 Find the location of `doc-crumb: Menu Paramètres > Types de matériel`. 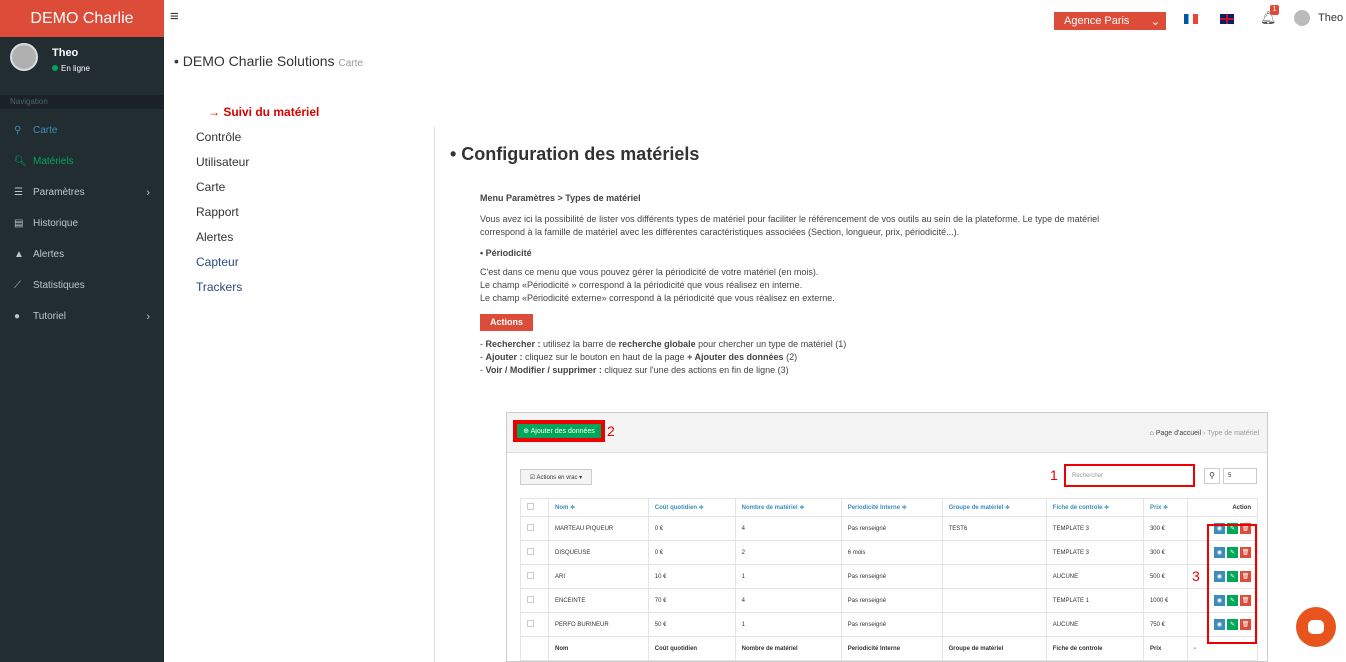

doc-crumb: Menu Paramètres > Types de matériel is located at coordinates (560, 198).